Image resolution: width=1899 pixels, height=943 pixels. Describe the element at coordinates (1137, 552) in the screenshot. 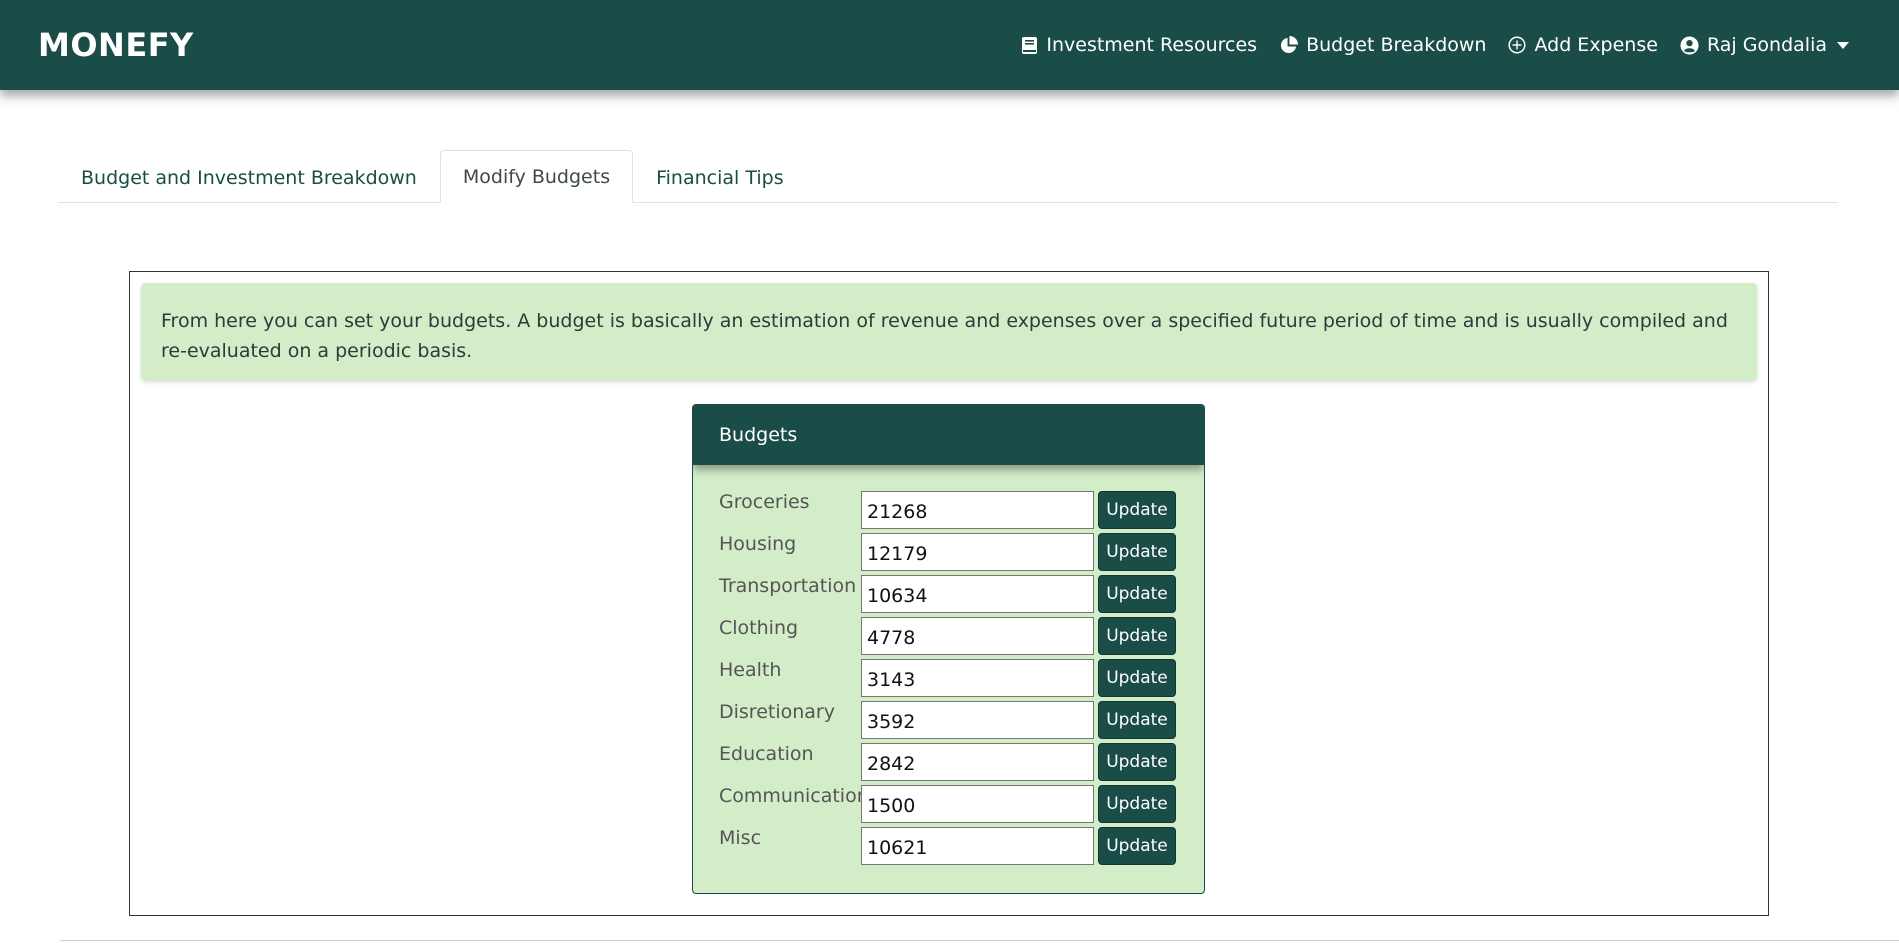

I see `update-button-housing: Update` at that location.